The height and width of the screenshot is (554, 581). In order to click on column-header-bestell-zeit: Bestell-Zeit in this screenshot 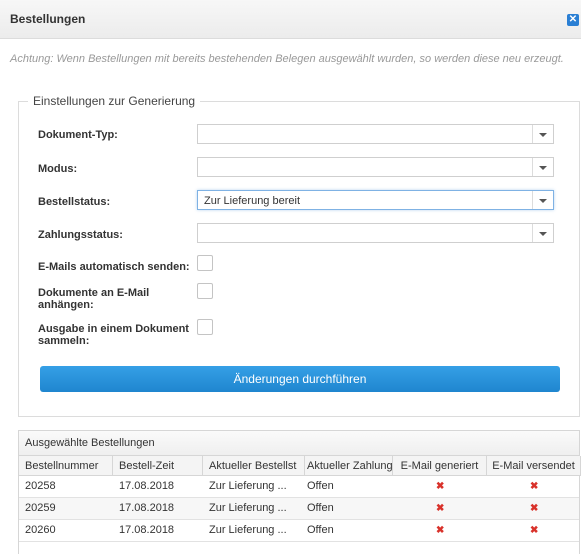, I will do `click(158, 466)`.